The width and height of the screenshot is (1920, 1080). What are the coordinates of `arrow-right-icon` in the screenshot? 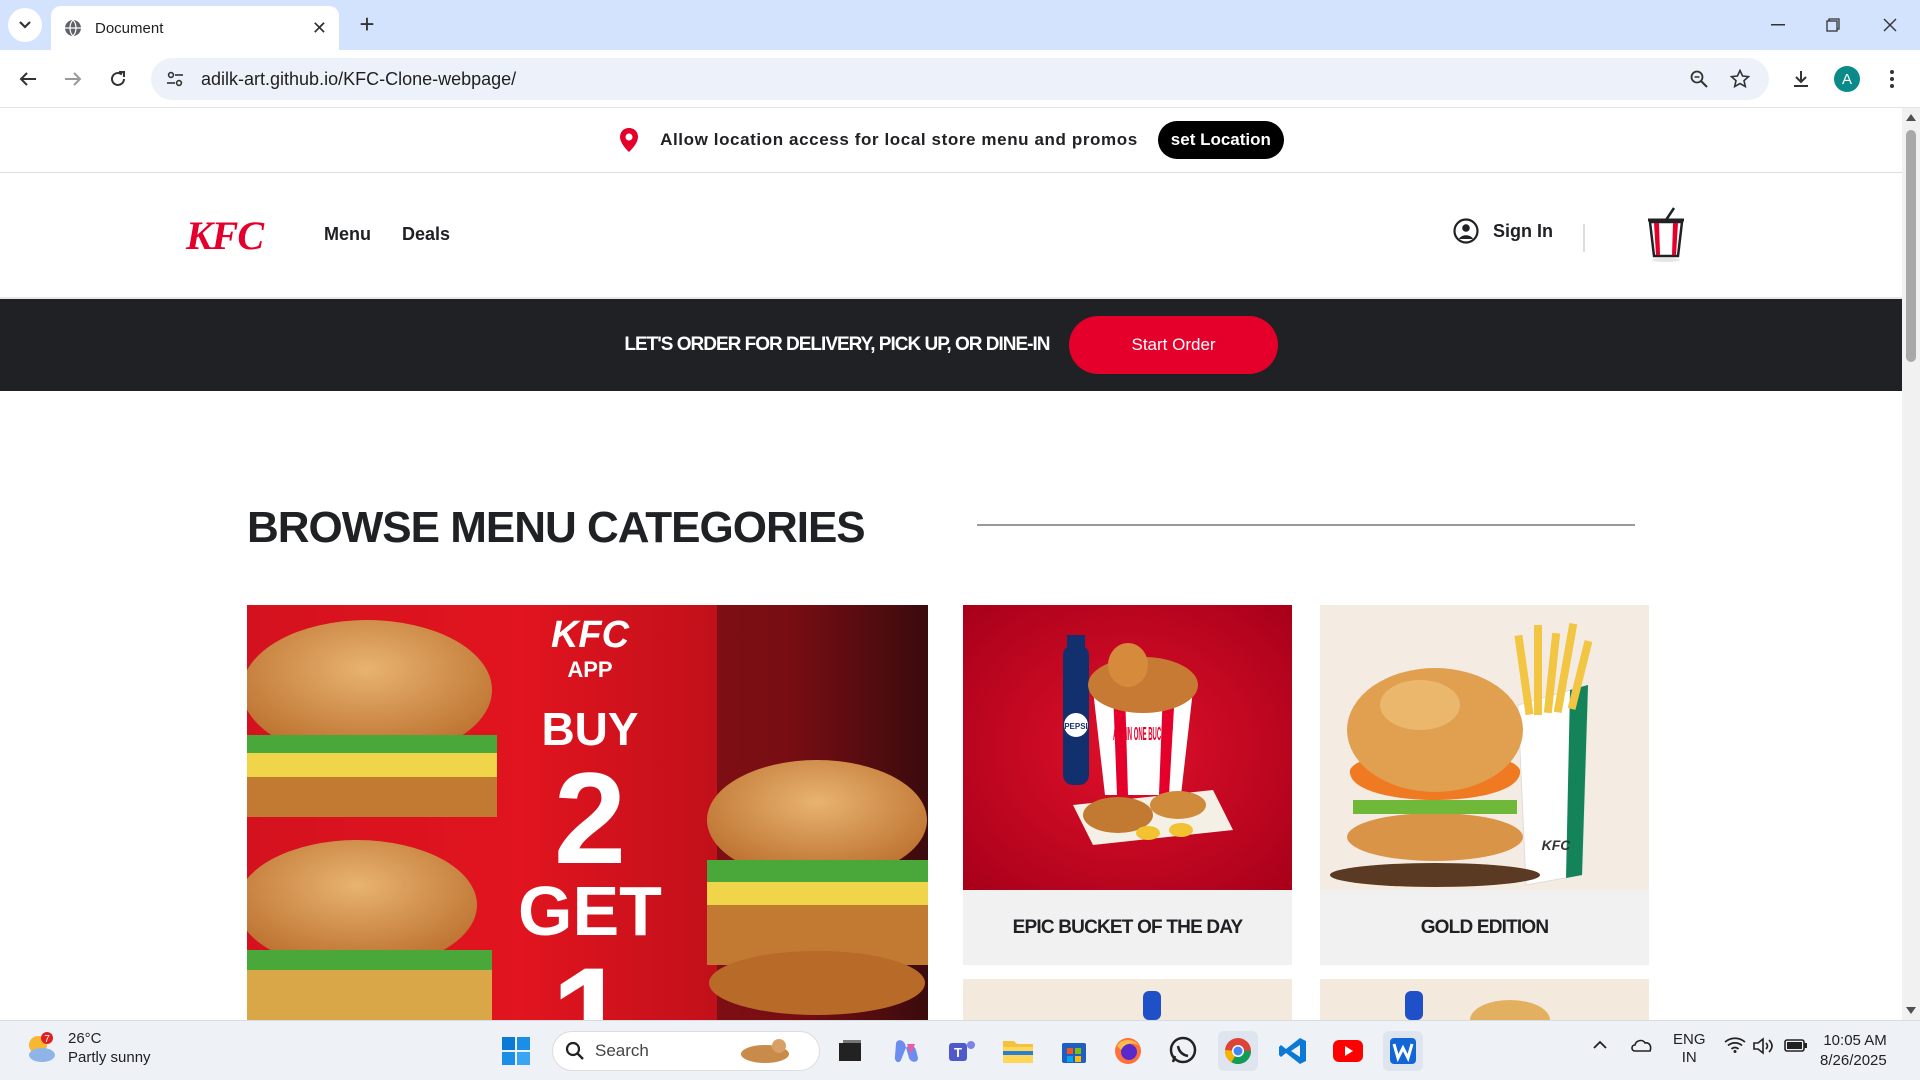 It's located at (73, 79).